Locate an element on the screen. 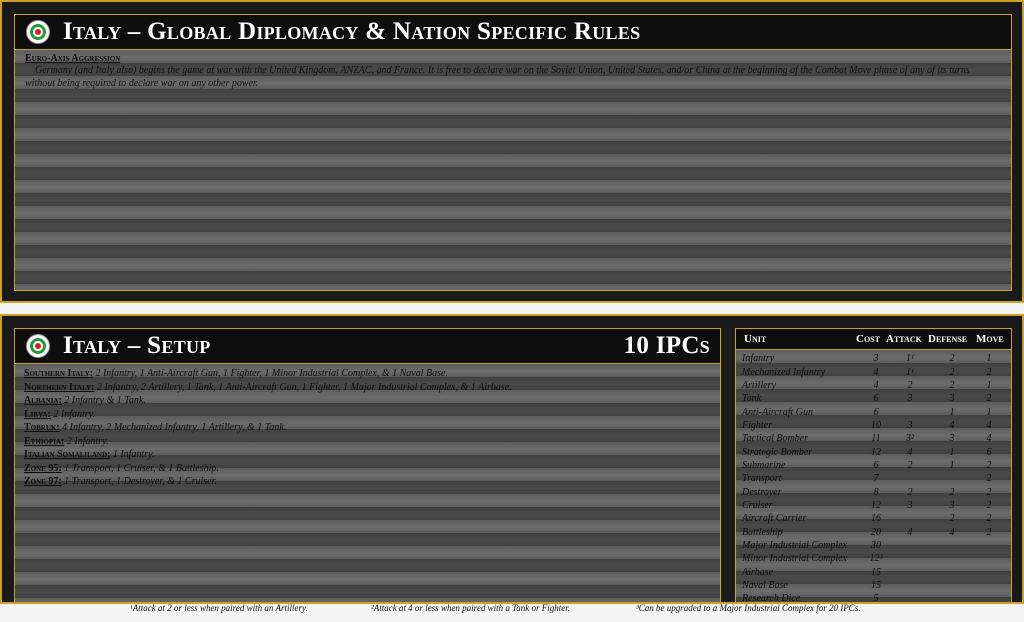 This screenshot has height=622, width=1024. cell-attack: 4 is located at coordinates (910, 532).